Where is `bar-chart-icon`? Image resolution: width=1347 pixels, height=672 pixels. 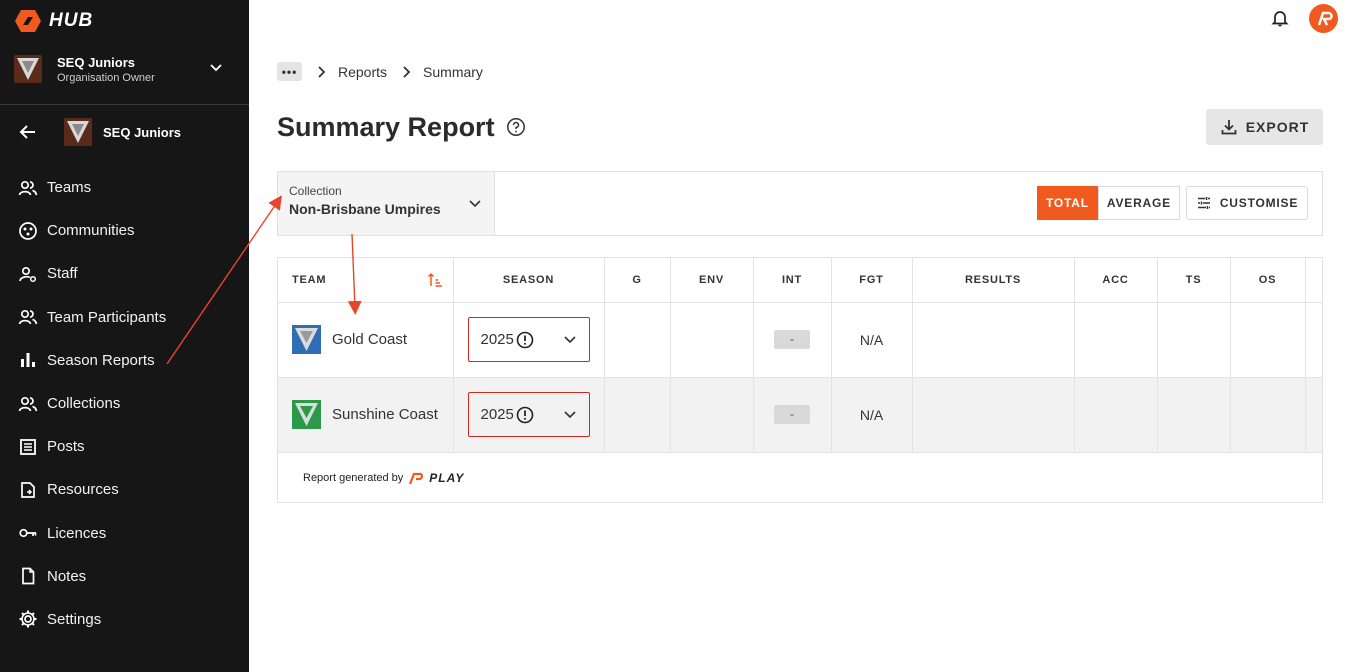 bar-chart-icon is located at coordinates (28, 360).